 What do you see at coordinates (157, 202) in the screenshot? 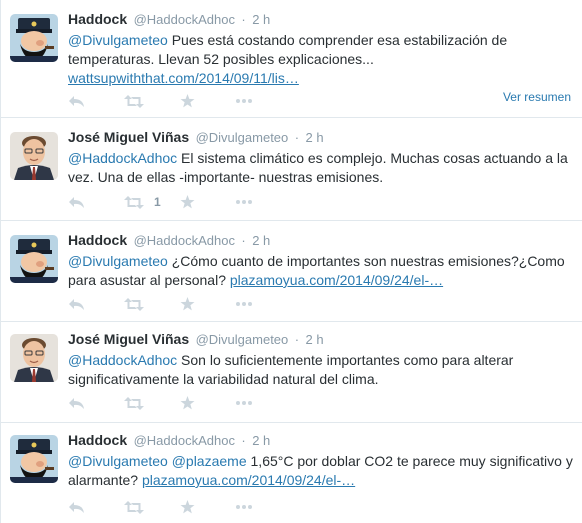
I see `retweet-count: 1` at bounding box center [157, 202].